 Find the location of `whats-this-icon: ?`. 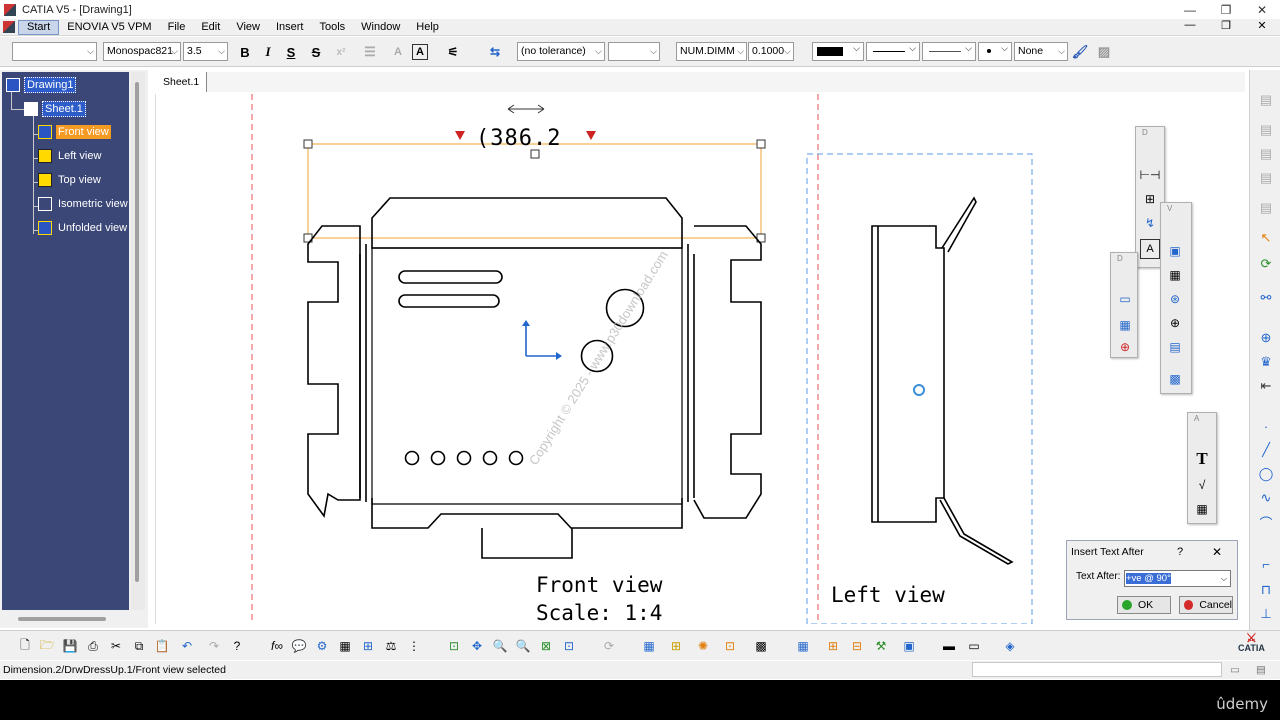

whats-this-icon: ? is located at coordinates (237, 646).